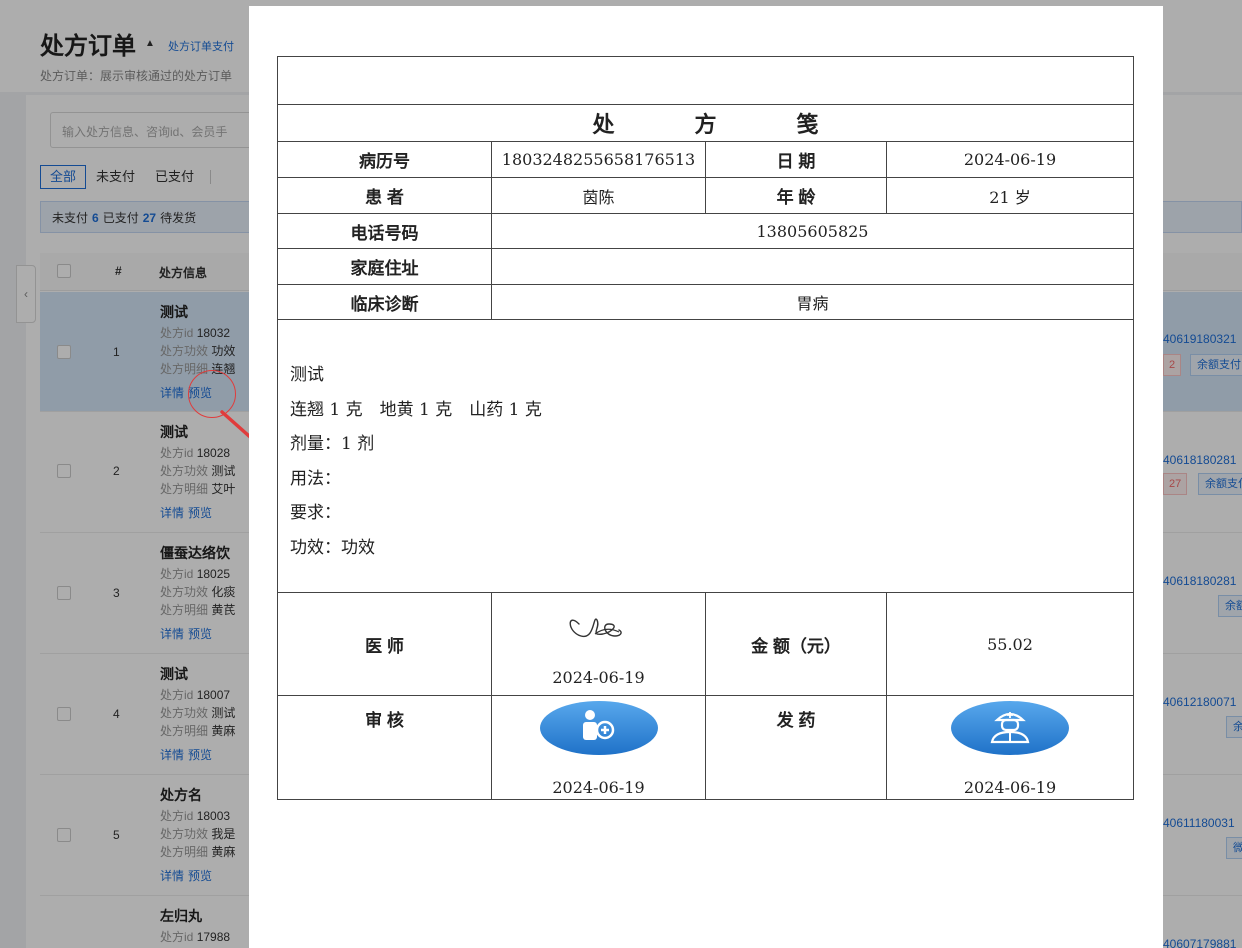  Describe the element at coordinates (1010, 159) in the screenshot. I see `date-value: 2024-06-19` at that location.